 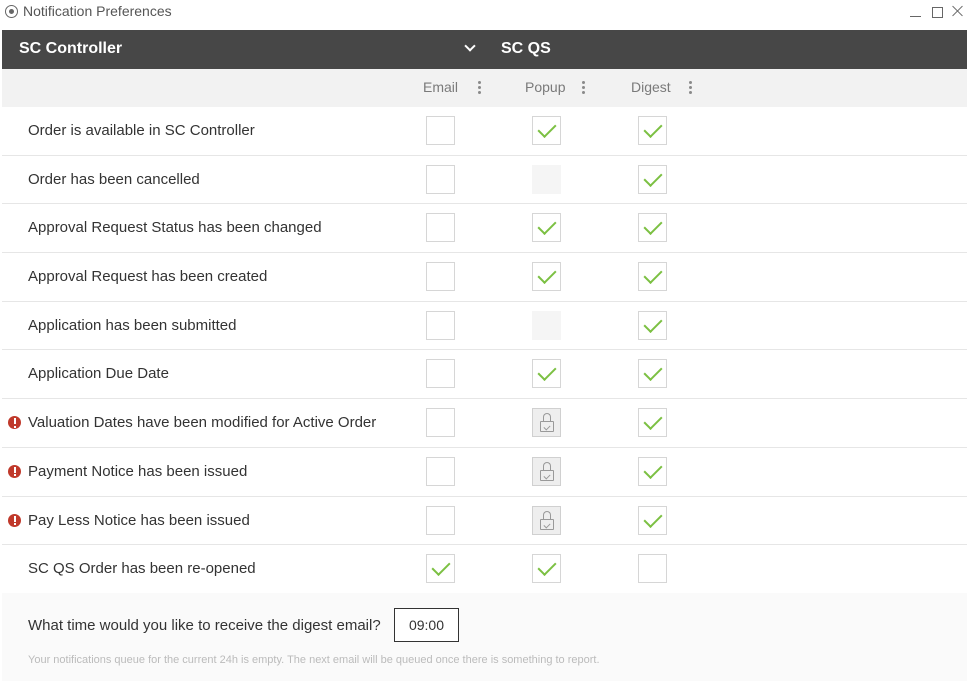 What do you see at coordinates (480, 88) in the screenshot?
I see `column-email-menu-icon` at bounding box center [480, 88].